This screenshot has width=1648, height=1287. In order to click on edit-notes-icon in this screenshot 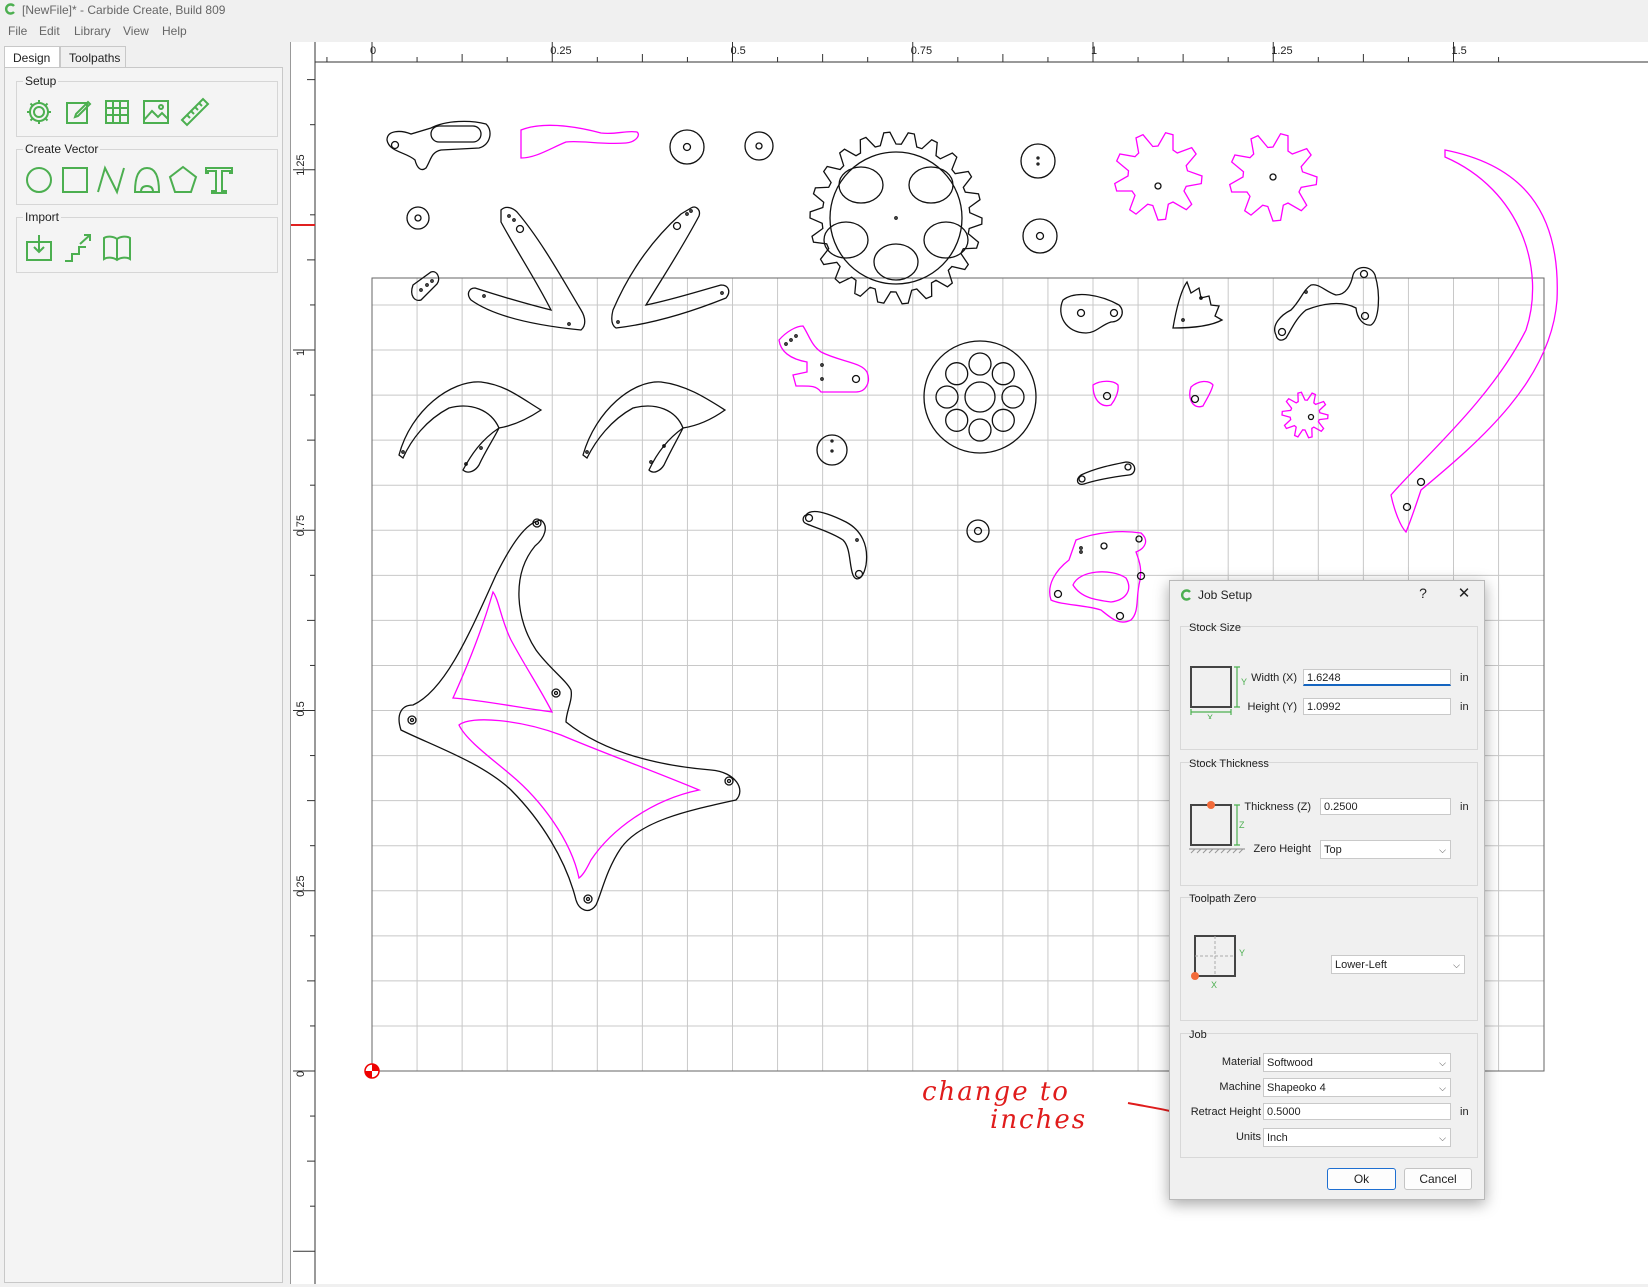, I will do `click(78, 112)`.